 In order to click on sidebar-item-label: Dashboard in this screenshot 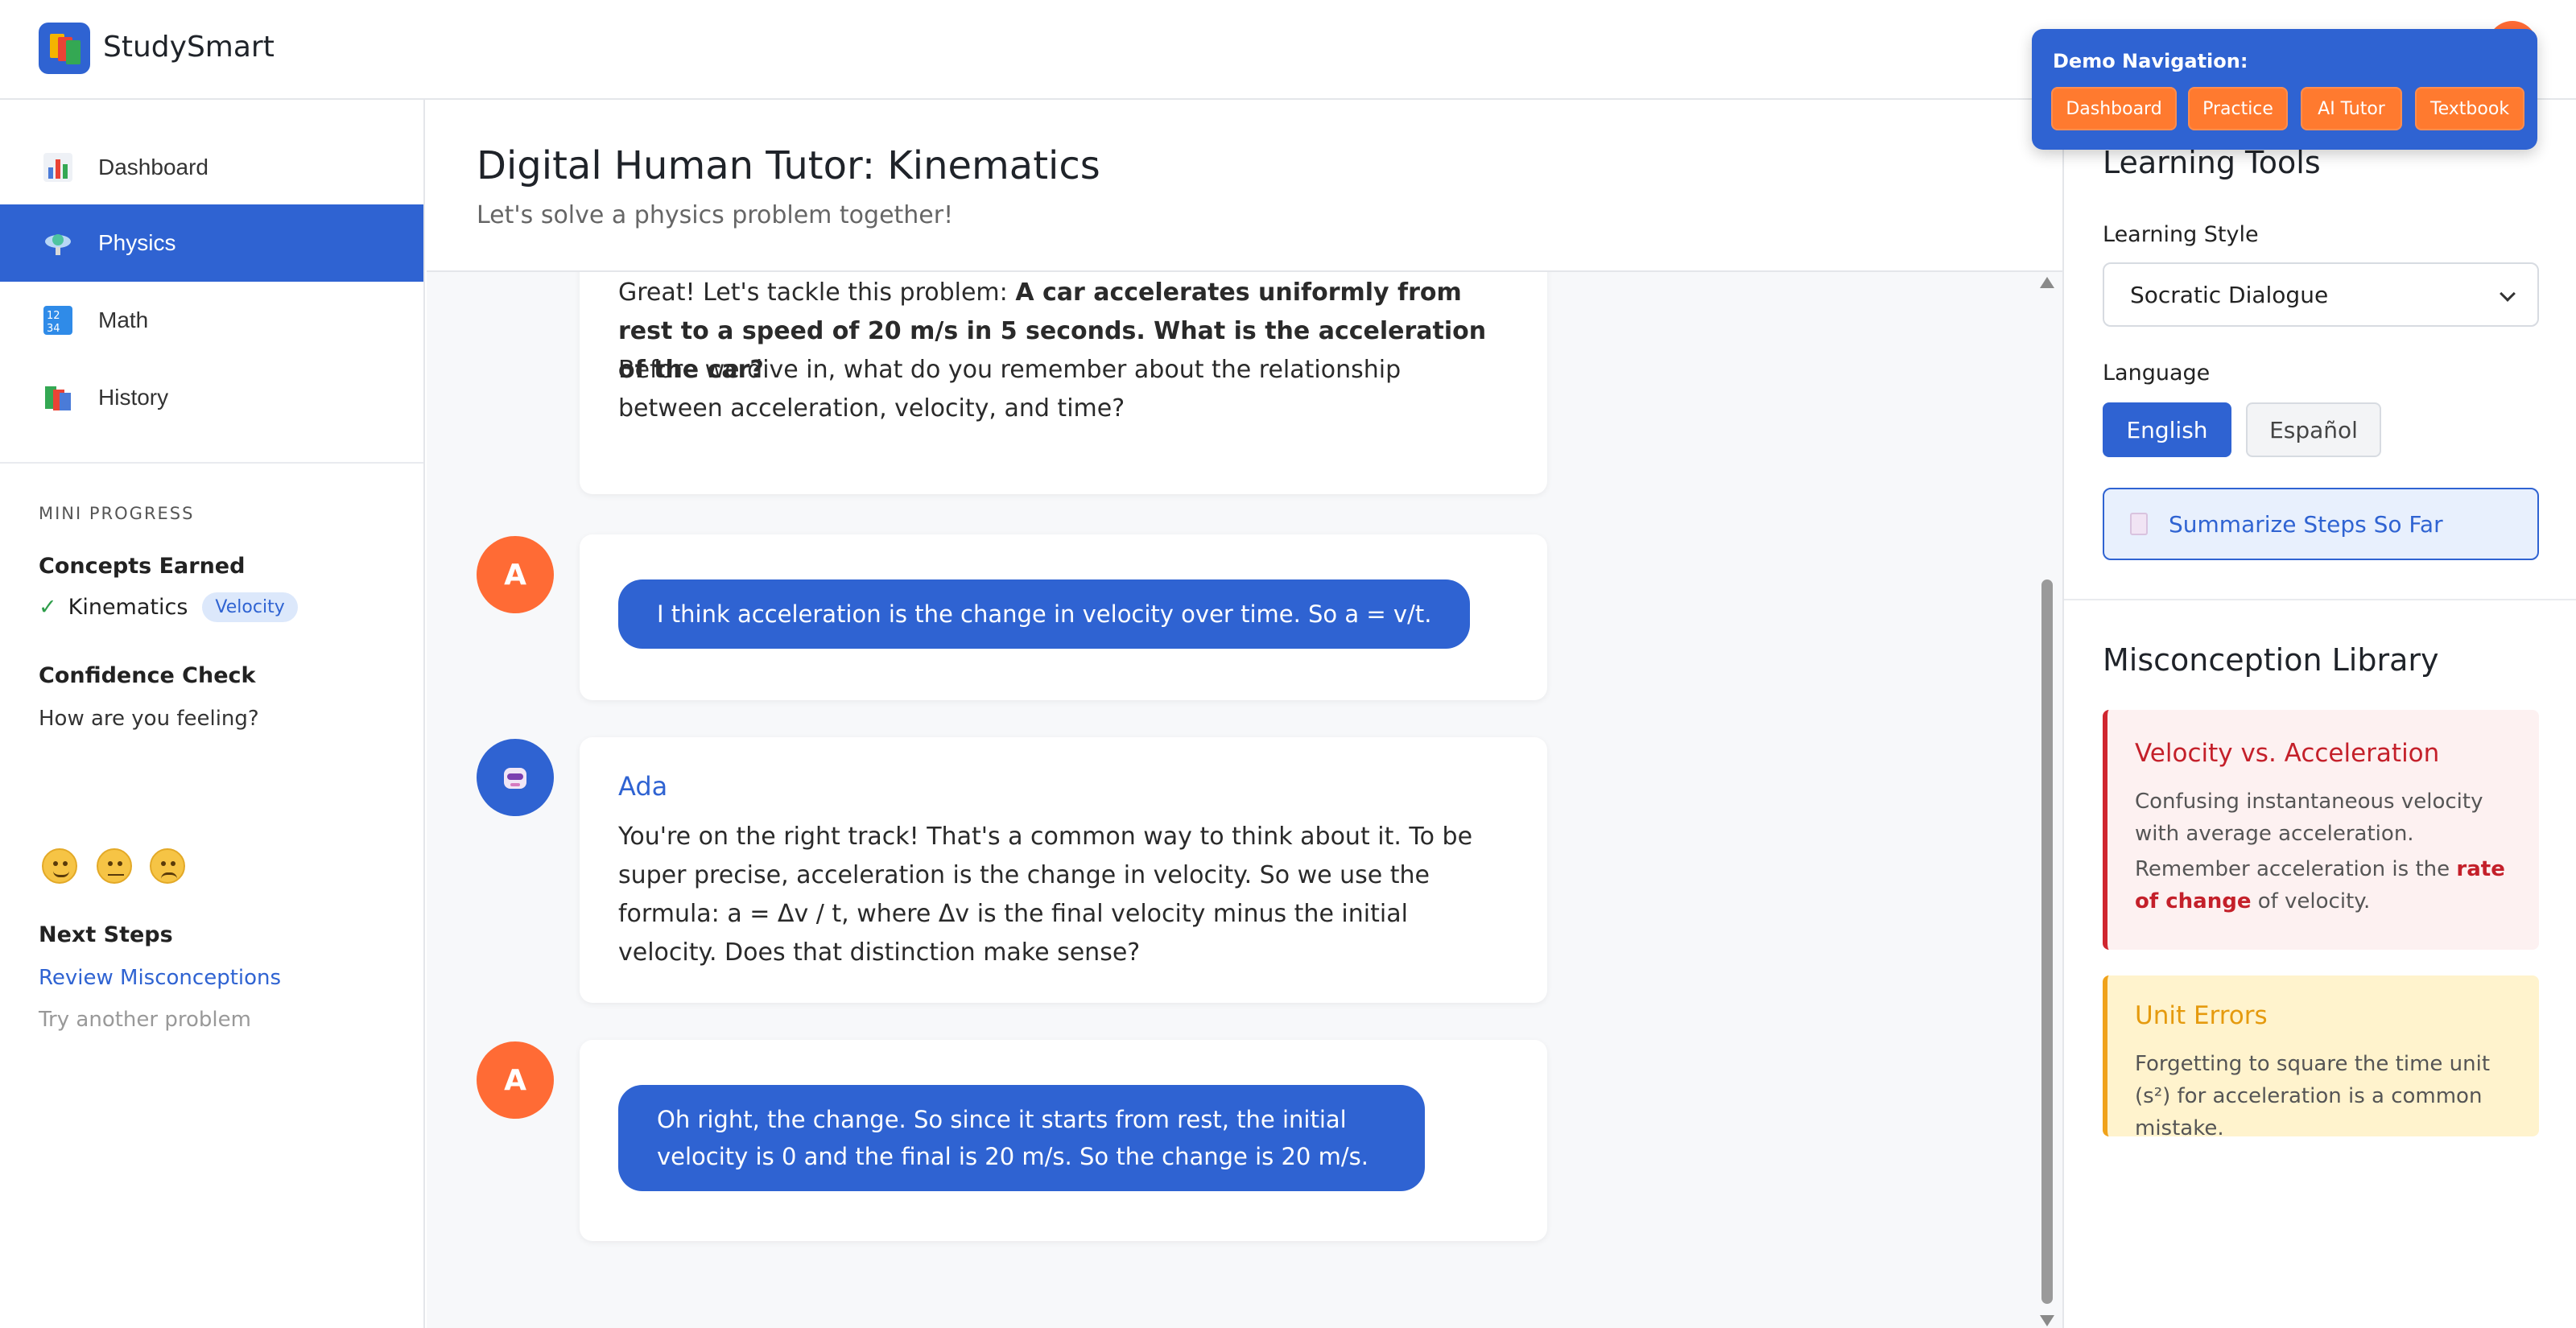, I will do `click(153, 167)`.